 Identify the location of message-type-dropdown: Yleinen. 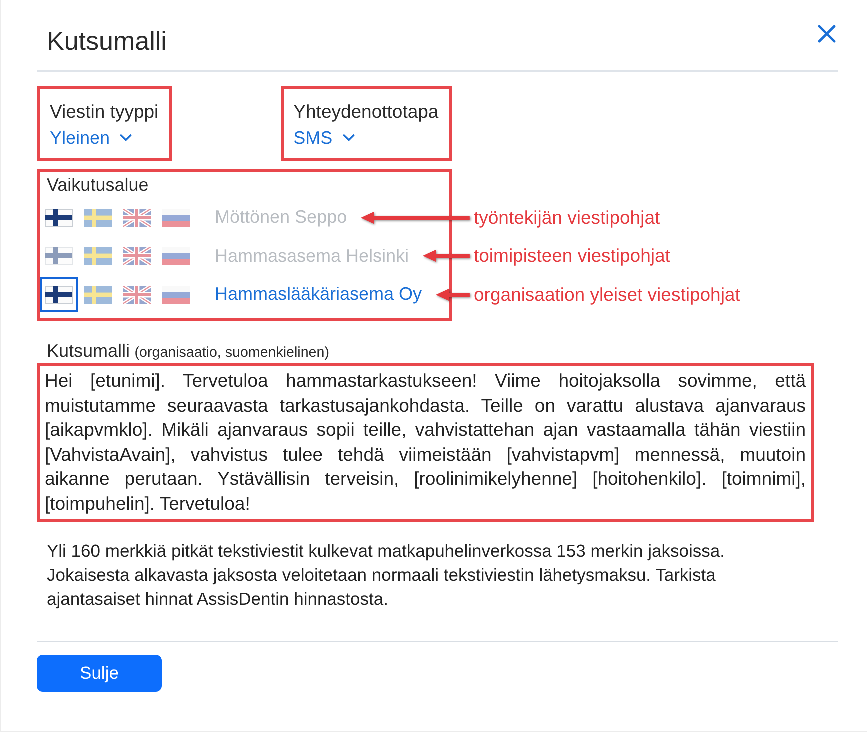
(91, 138).